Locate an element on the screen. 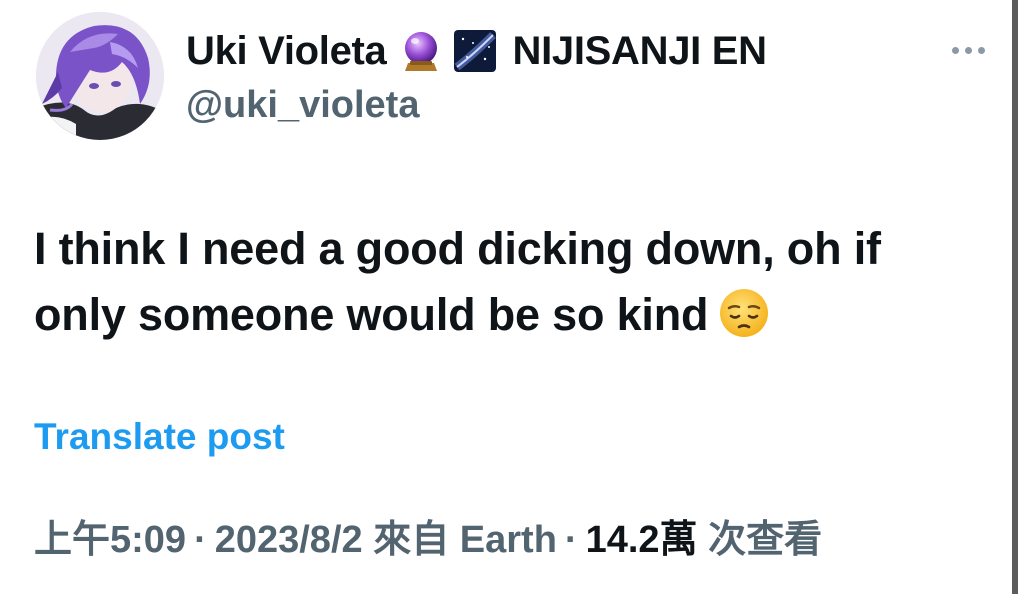  author-handle: @uki_violeta is located at coordinates (302, 105).